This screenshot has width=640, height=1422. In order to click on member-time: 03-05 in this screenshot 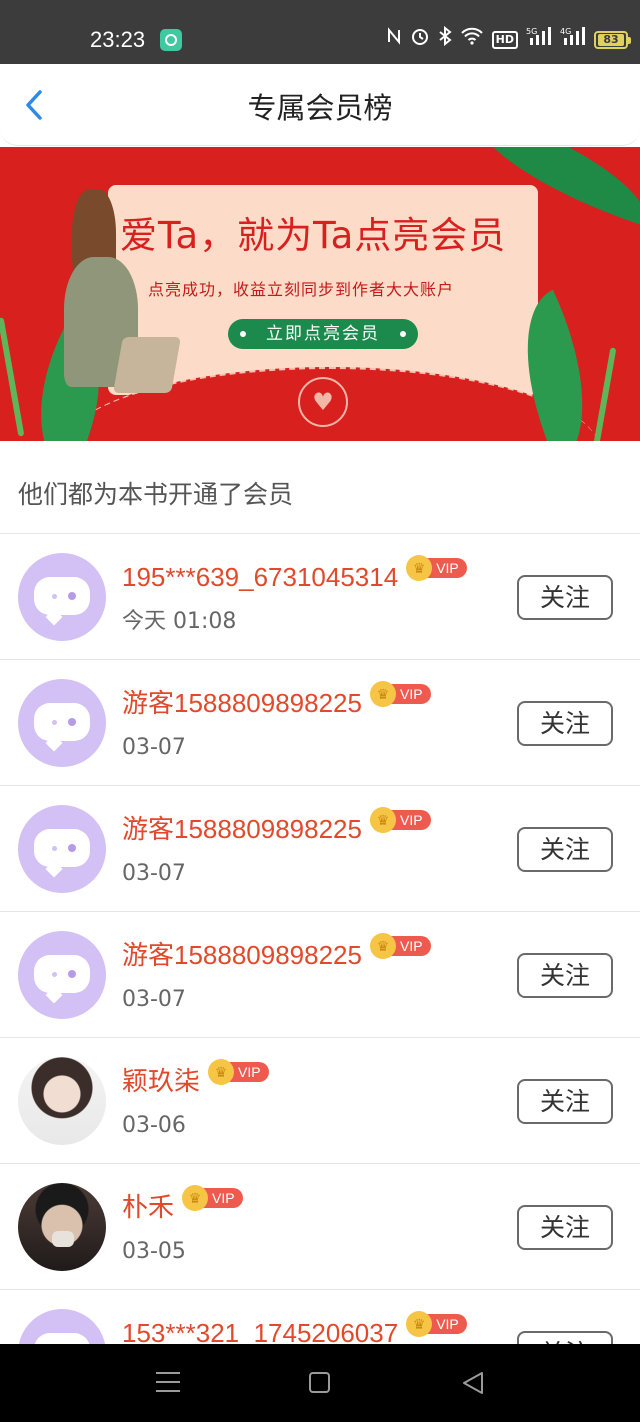, I will do `click(154, 1251)`.